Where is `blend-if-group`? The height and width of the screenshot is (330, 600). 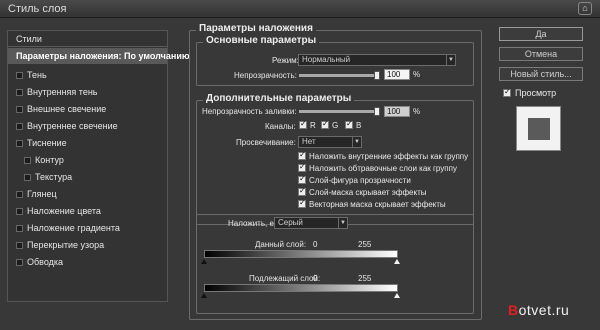
blend-if-group is located at coordinates (335, 264).